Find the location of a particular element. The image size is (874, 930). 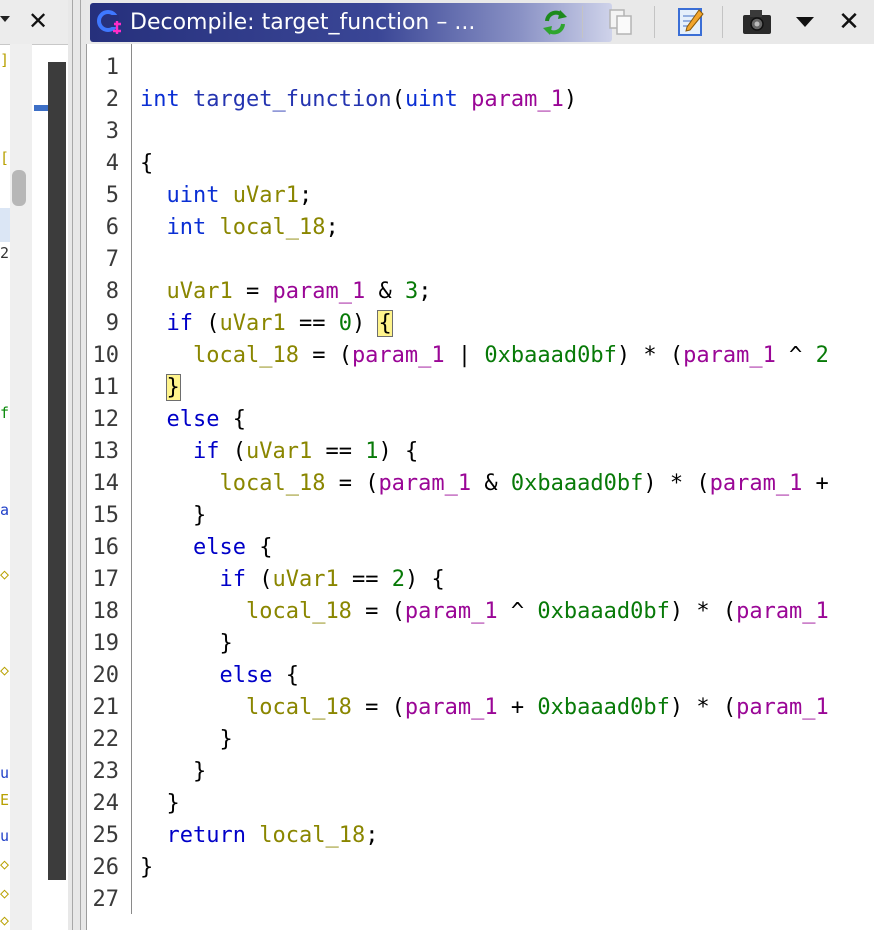

line-number: 3 is located at coordinates (112, 131).